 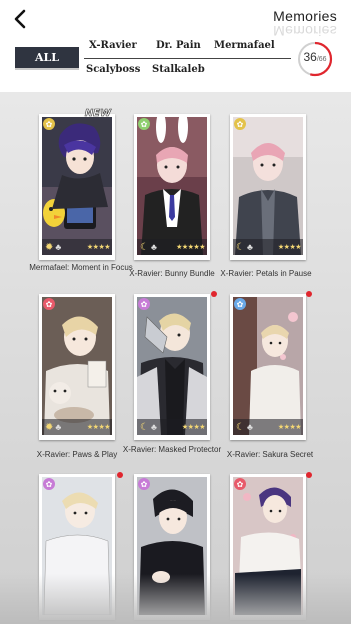 I want to click on page-title-reflection: Memories, so click(x=305, y=31).